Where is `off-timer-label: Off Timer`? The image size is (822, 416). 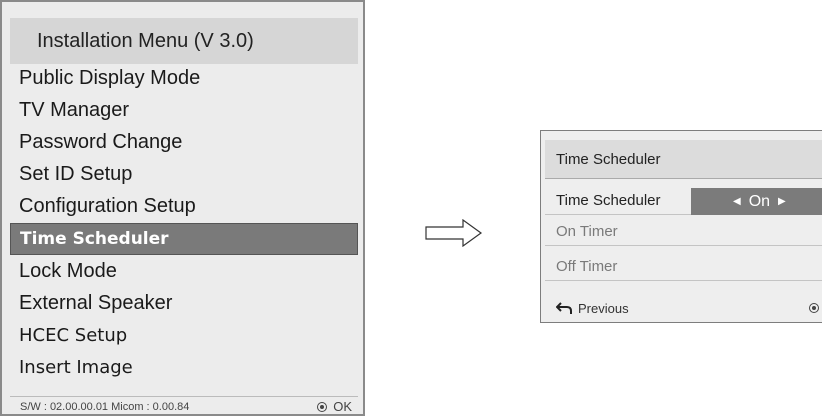
off-timer-label: Off Timer is located at coordinates (587, 266).